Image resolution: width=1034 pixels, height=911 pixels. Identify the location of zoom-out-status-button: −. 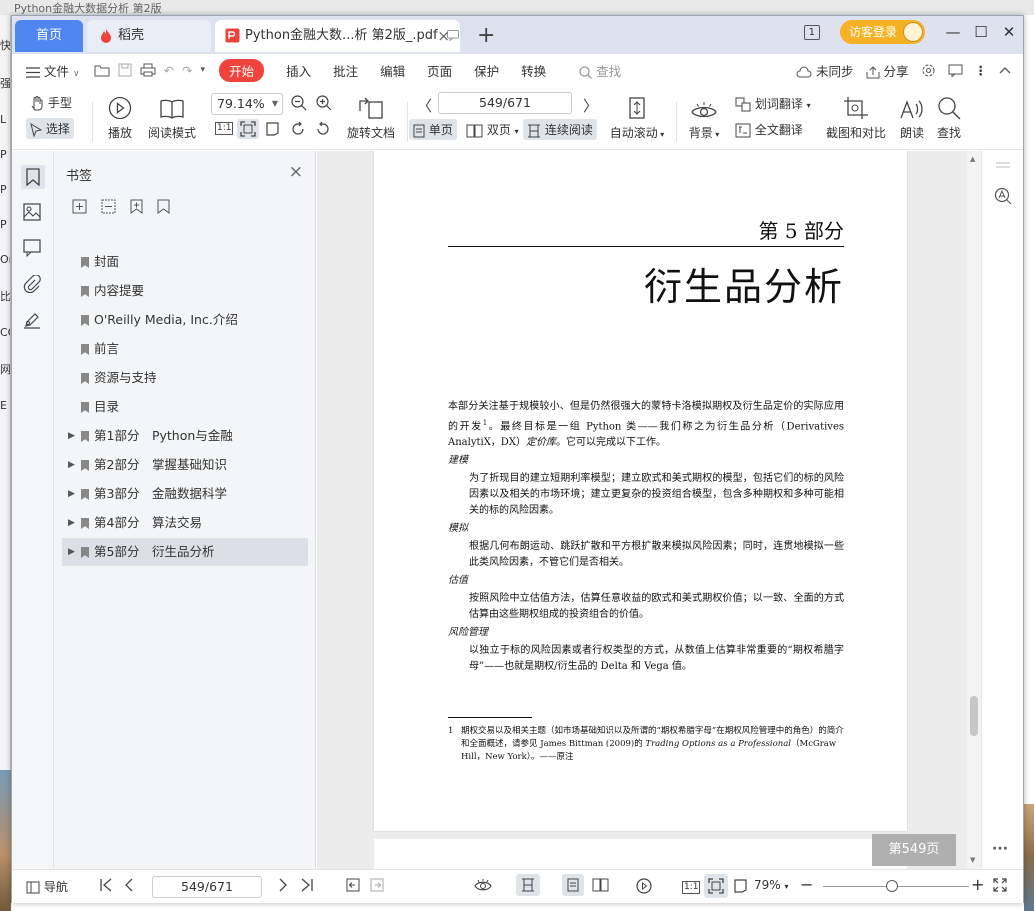
(806, 884).